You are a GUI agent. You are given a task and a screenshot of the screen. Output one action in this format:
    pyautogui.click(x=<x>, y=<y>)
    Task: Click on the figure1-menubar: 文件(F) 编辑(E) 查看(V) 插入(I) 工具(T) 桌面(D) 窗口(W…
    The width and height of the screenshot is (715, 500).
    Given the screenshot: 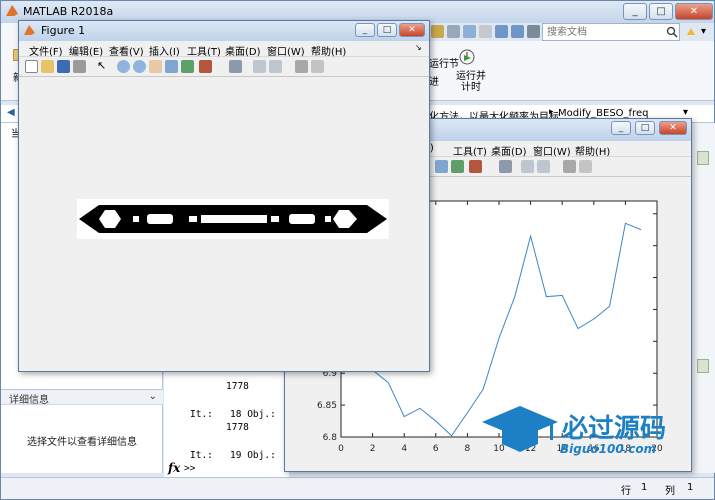 What is the action you would take?
    pyautogui.click(x=224, y=49)
    